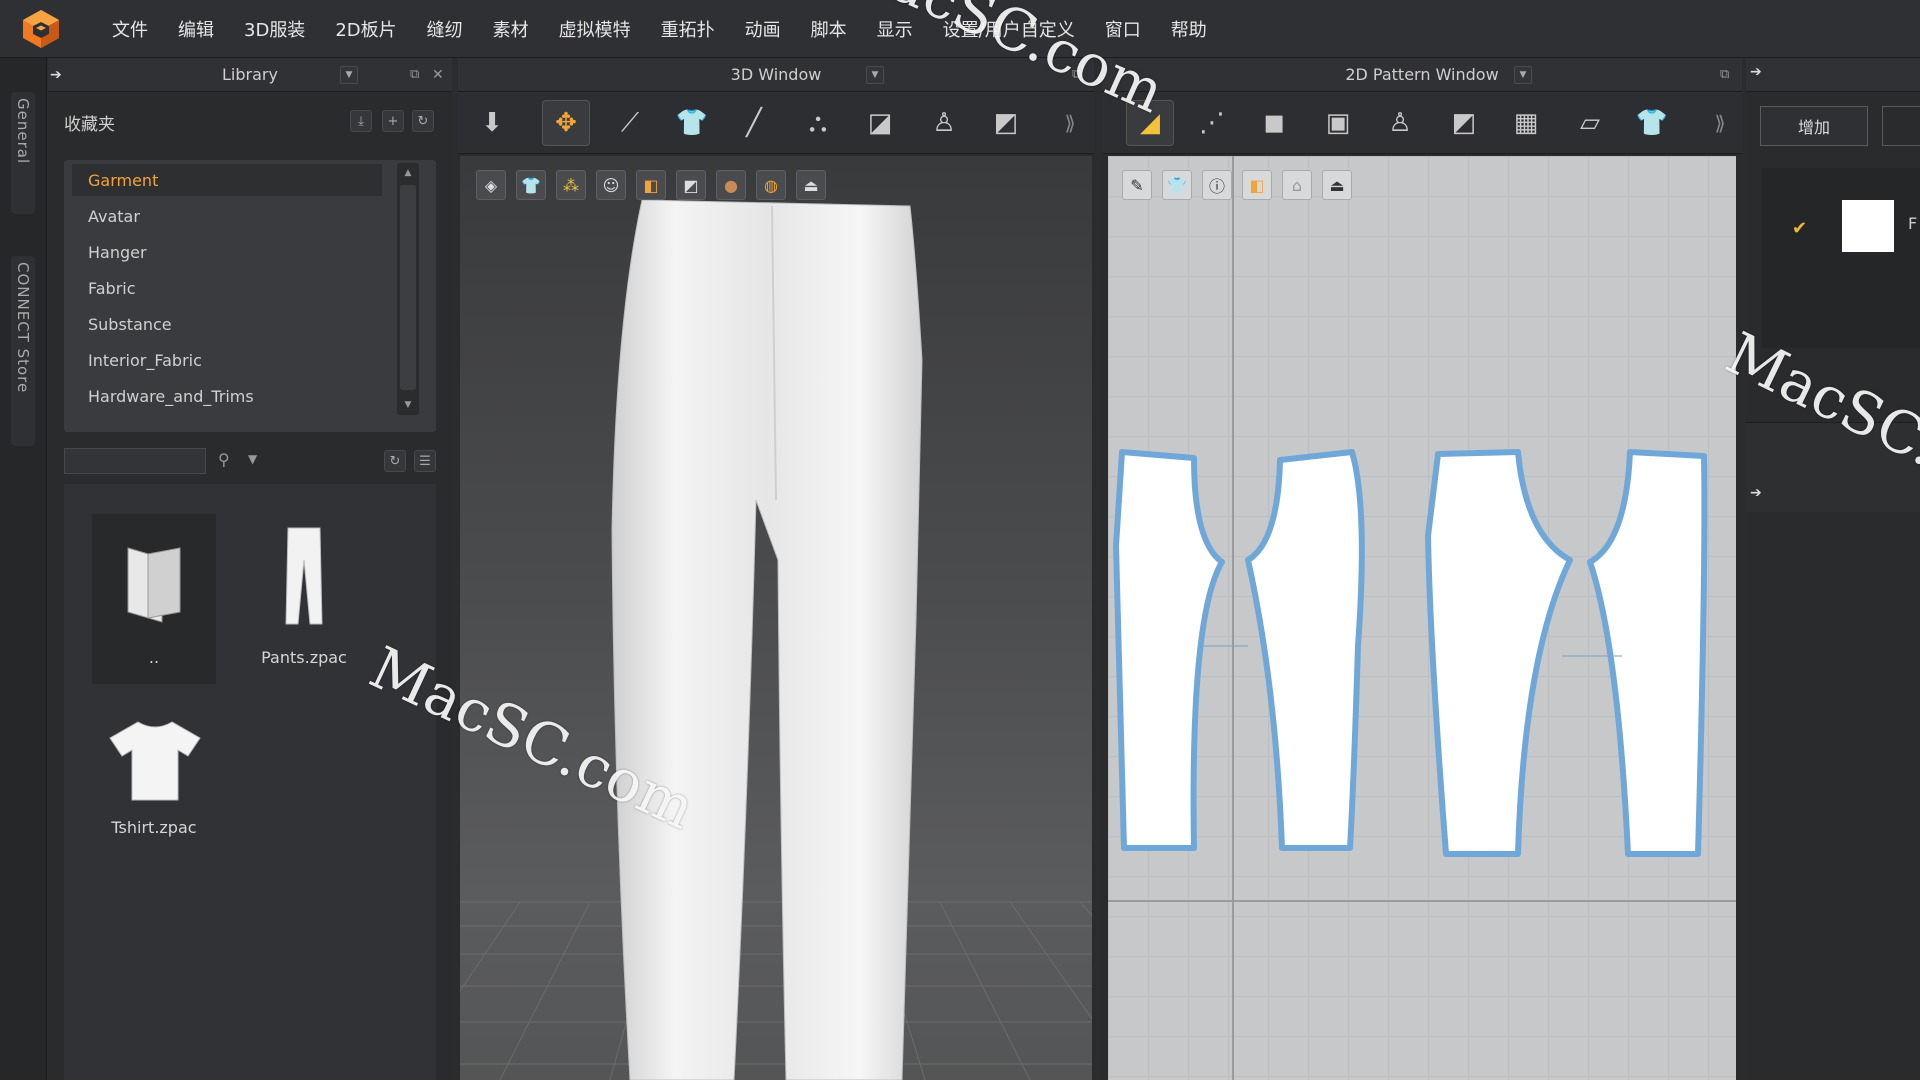  What do you see at coordinates (304, 599) in the screenshot?
I see `file-item: Pants.zpac` at bounding box center [304, 599].